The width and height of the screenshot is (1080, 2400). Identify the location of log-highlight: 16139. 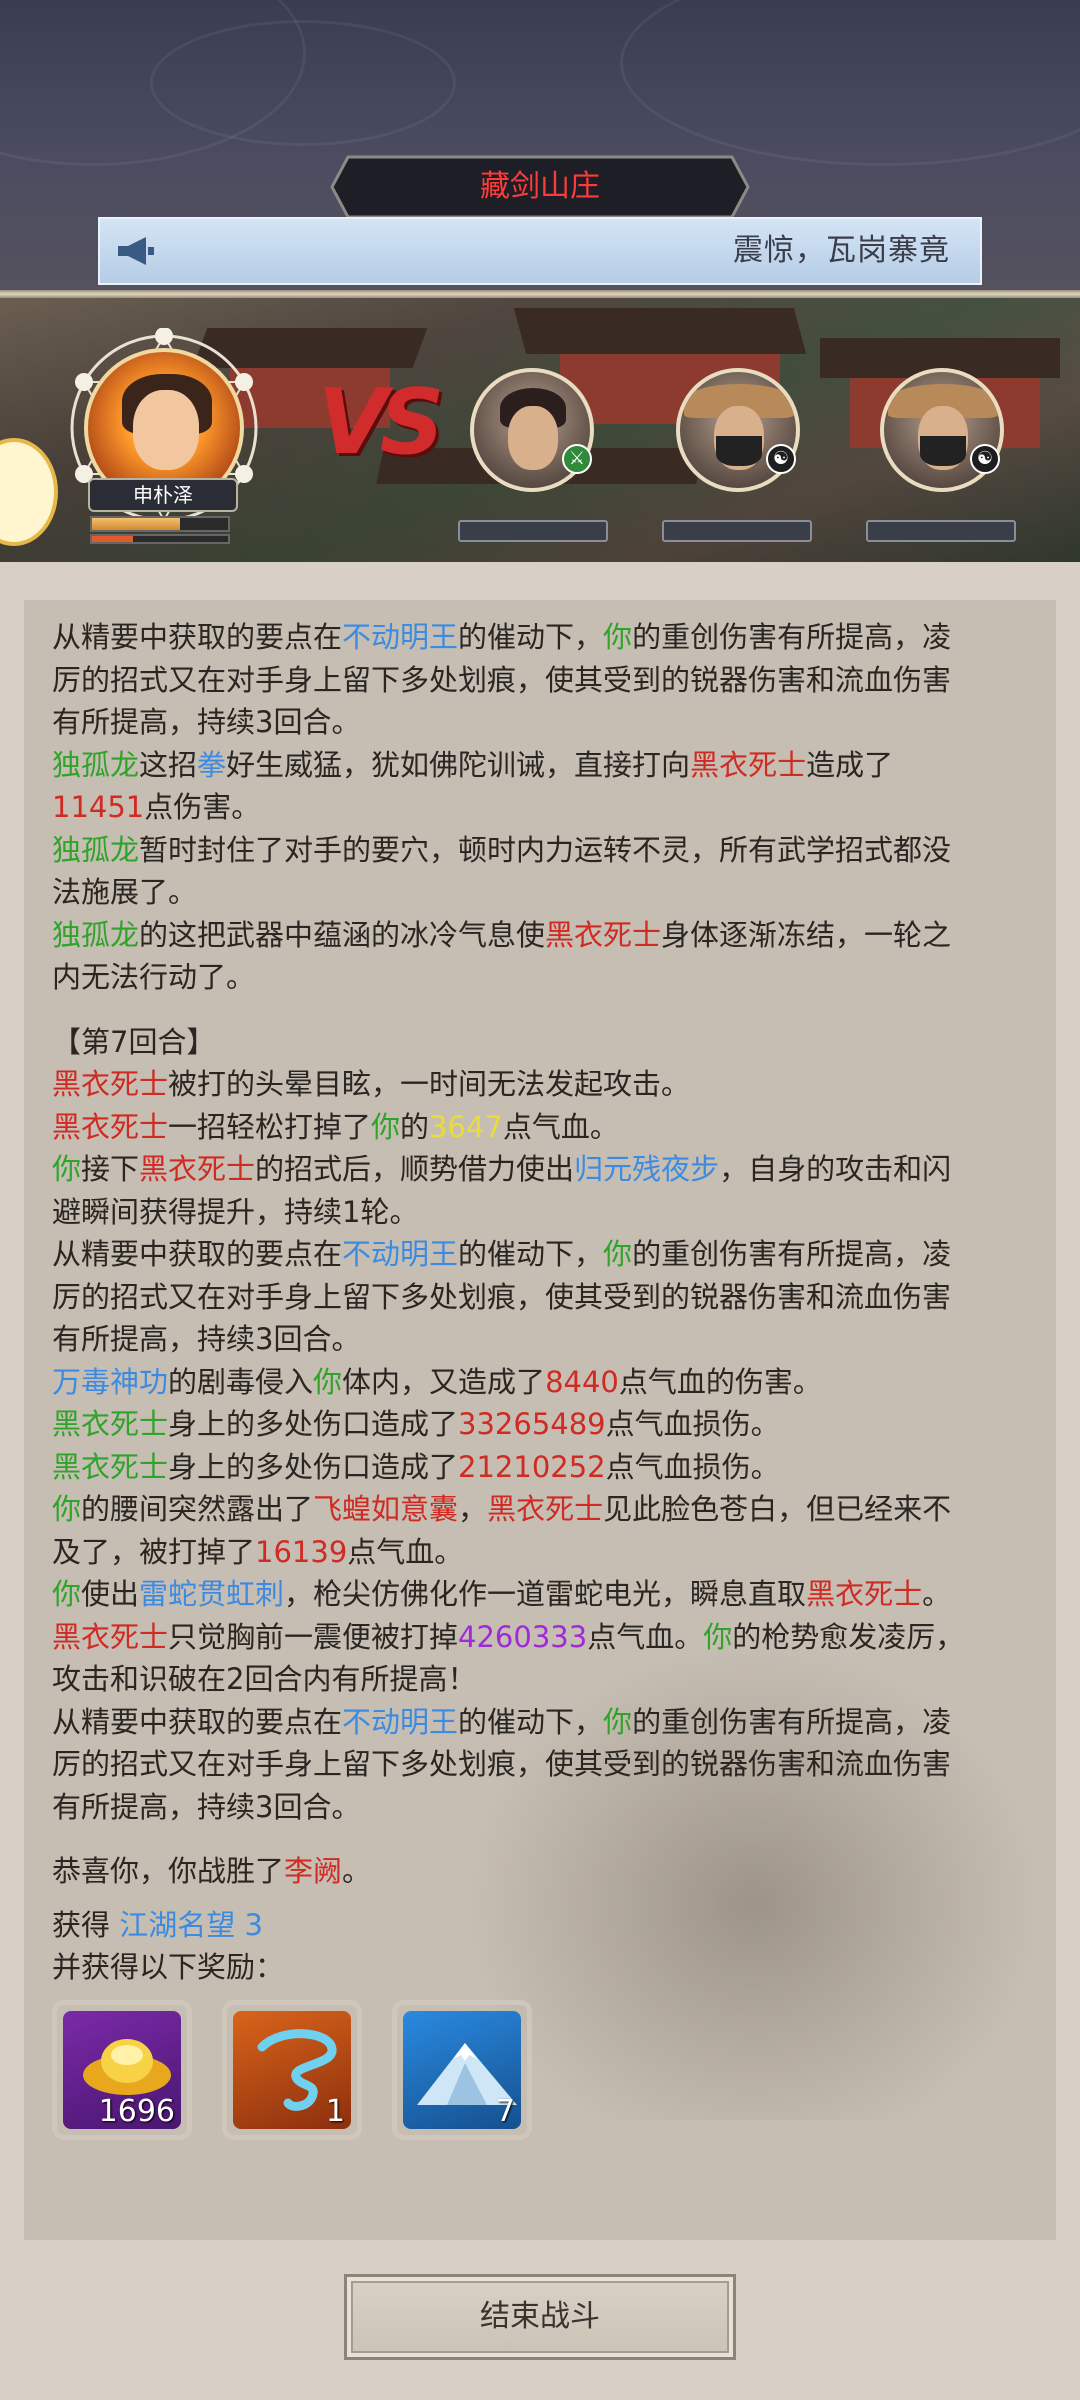
(301, 1551).